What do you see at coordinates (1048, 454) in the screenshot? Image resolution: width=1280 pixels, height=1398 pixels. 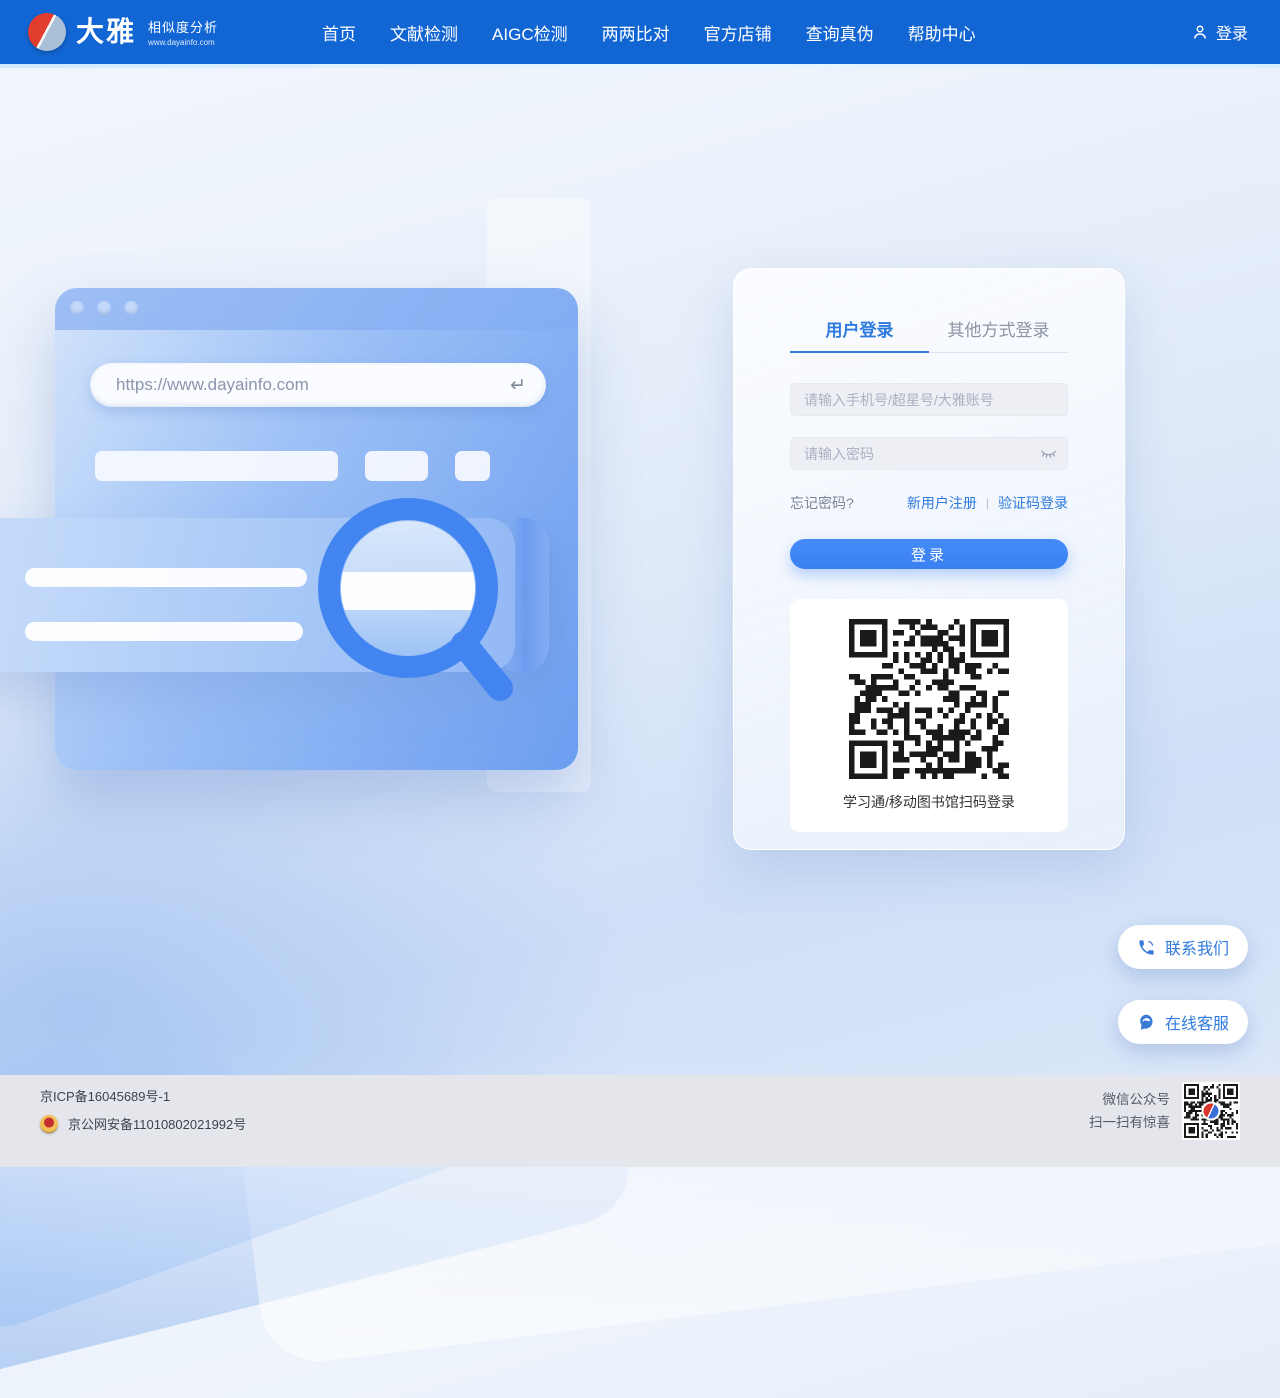 I see `eye-closed-icon` at bounding box center [1048, 454].